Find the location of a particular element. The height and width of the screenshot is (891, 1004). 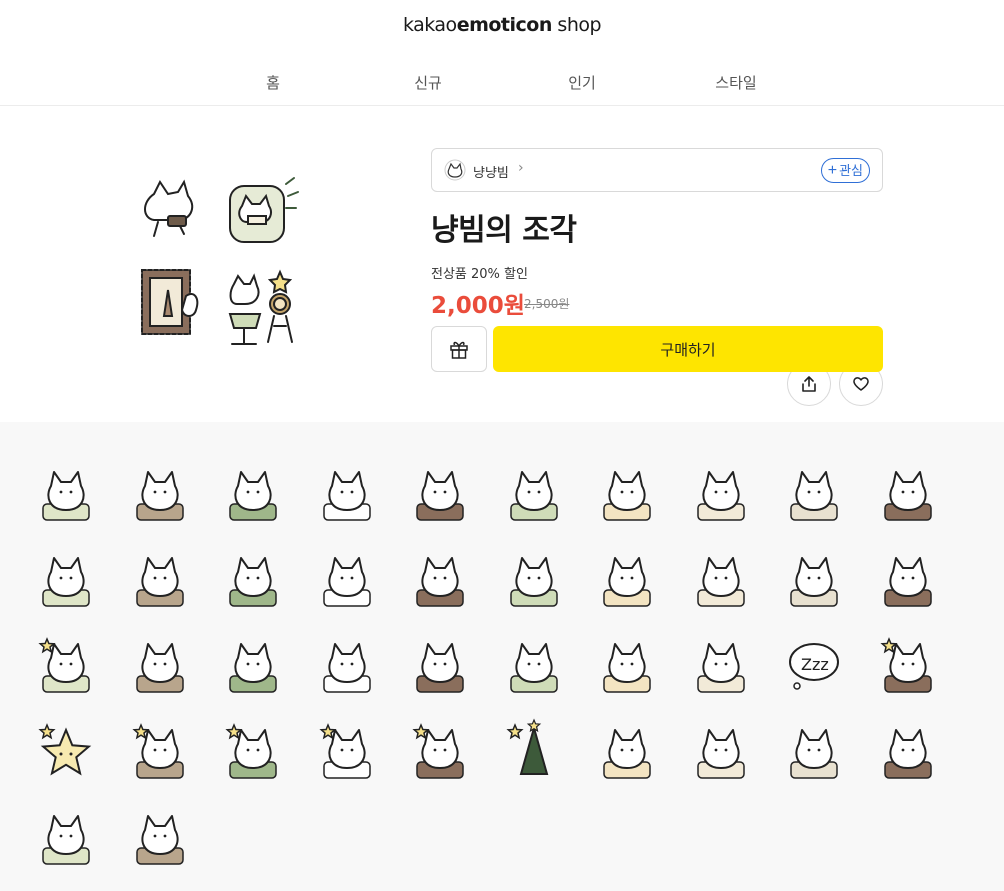

emoticon-cat-yarn is located at coordinates (66, 837).